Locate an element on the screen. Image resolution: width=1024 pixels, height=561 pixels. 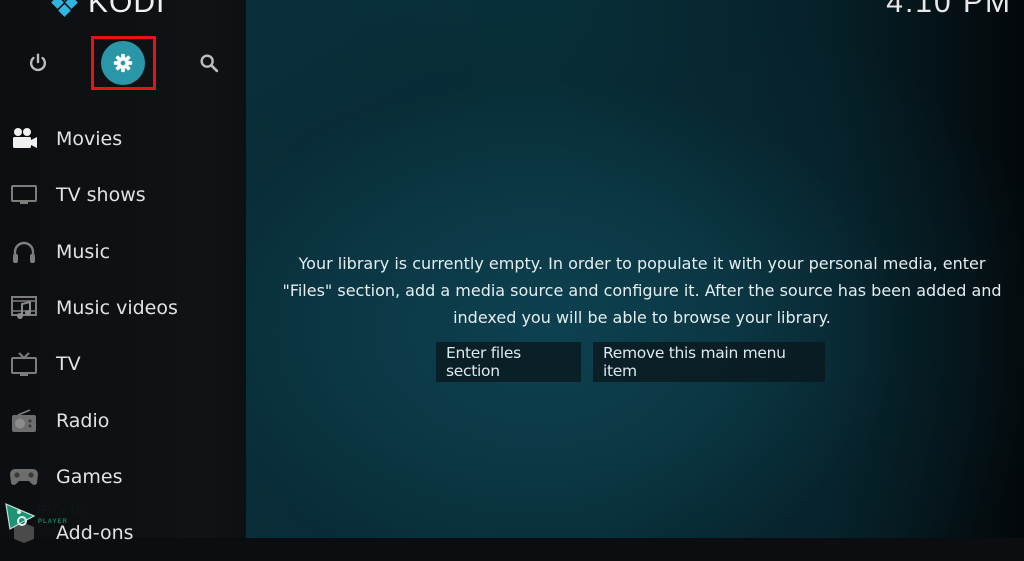
watermark: IPTV UK PLAYER is located at coordinates (45, 516).